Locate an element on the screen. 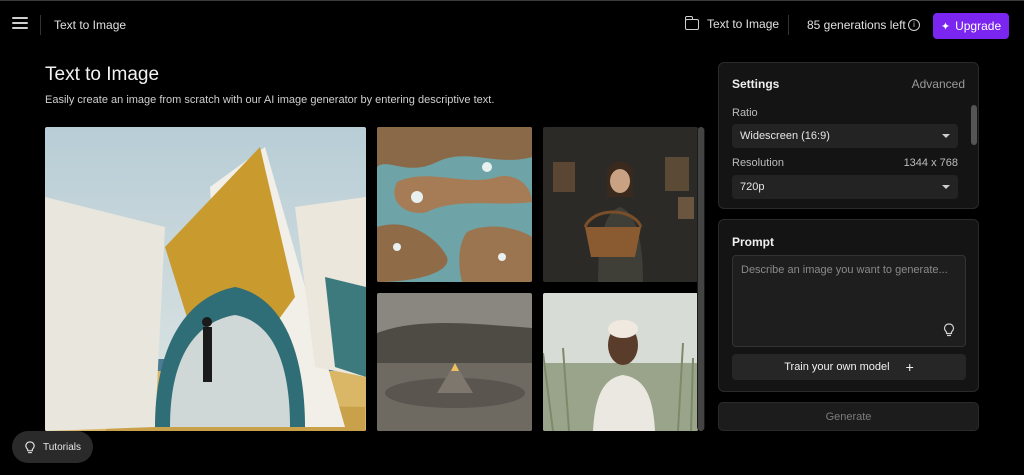  prompt-title: Prompt is located at coordinates (753, 242).